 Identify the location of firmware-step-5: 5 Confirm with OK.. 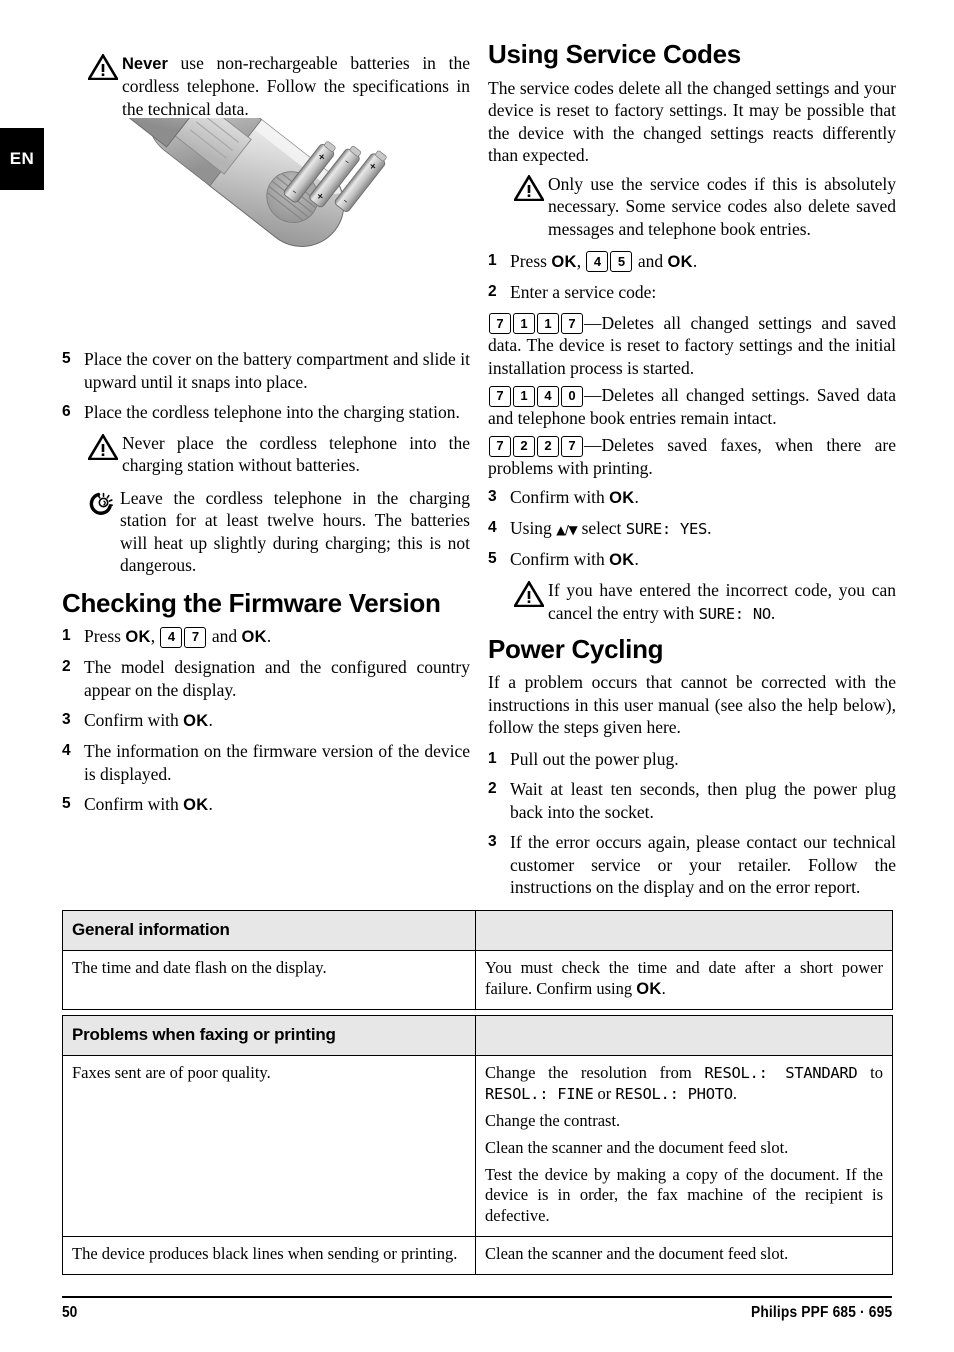
(266, 804).